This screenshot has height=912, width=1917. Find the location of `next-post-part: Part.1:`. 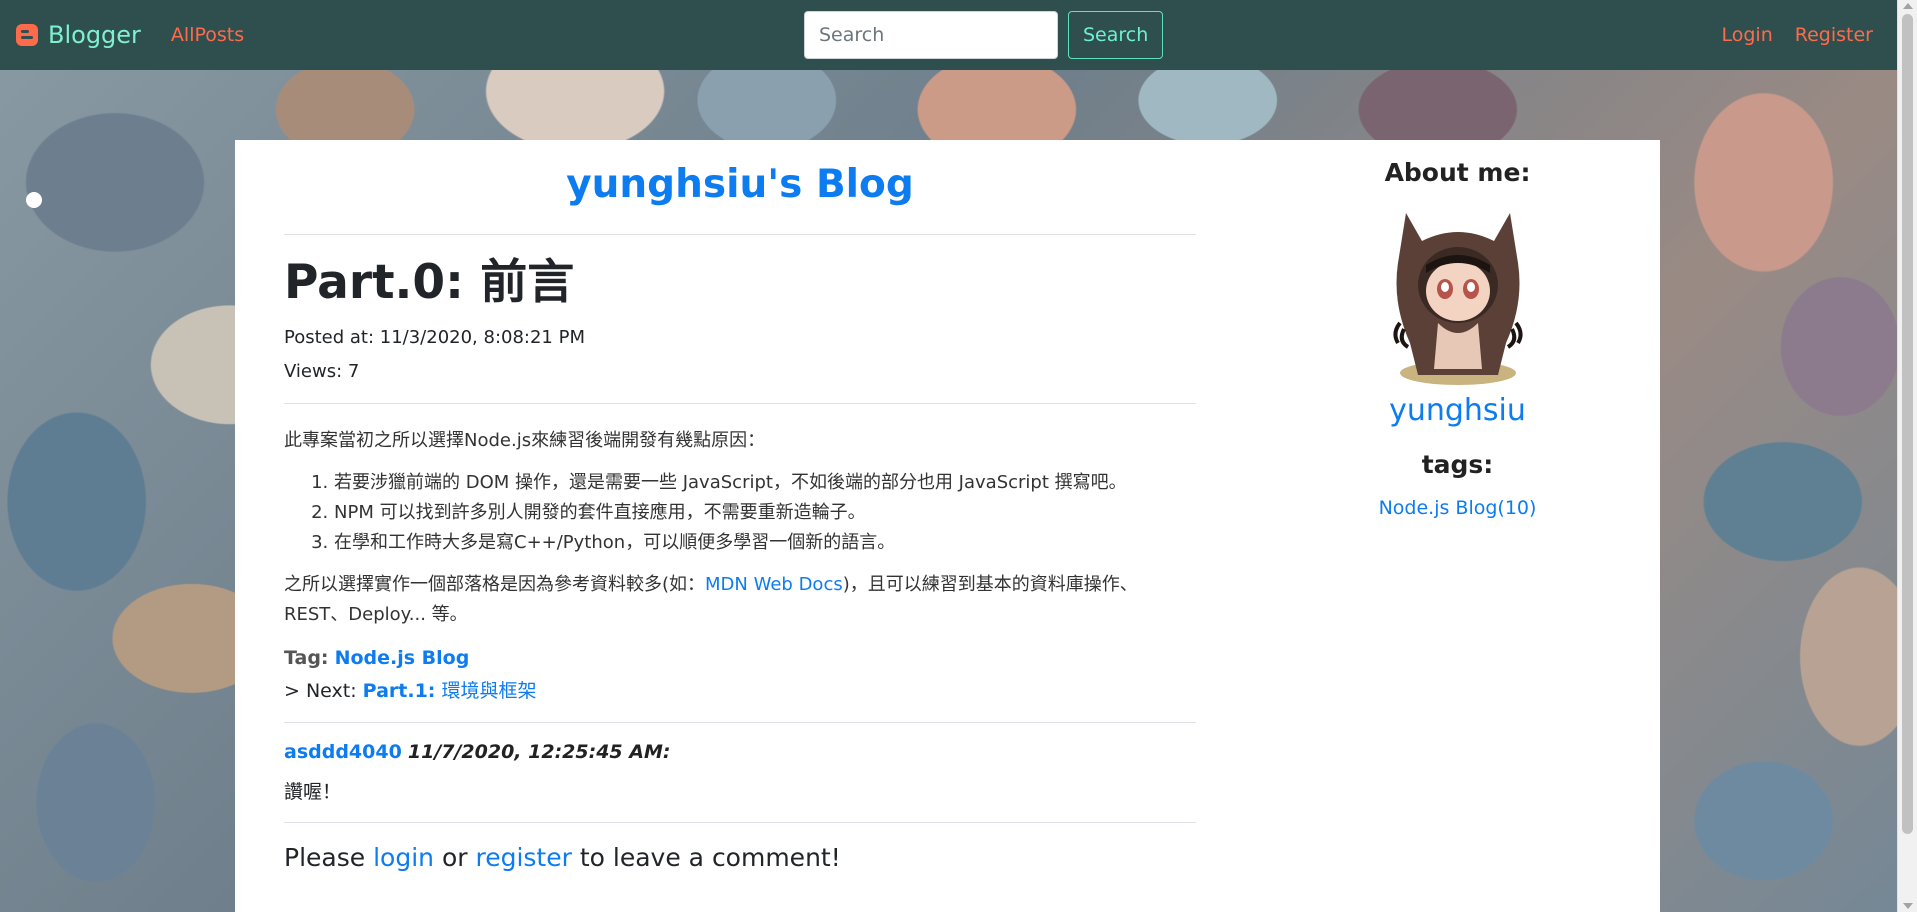

next-post-part: Part.1: is located at coordinates (399, 690).